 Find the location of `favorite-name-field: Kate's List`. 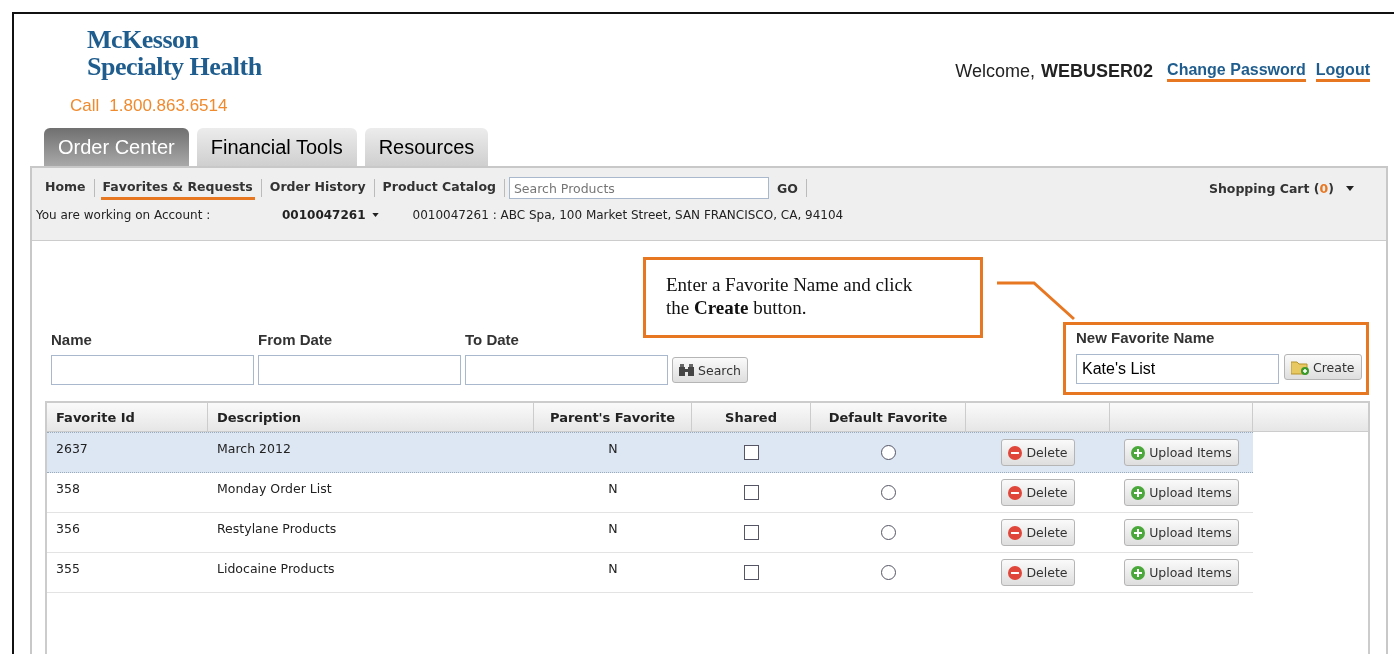

favorite-name-field: Kate's List is located at coordinates (1177, 369).